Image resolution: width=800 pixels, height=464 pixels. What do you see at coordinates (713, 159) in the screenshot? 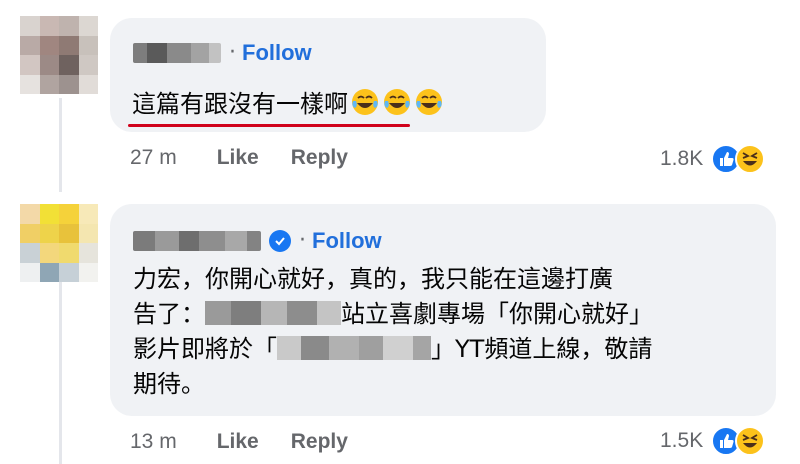
I see `reaction-summary: 1.8K` at bounding box center [713, 159].